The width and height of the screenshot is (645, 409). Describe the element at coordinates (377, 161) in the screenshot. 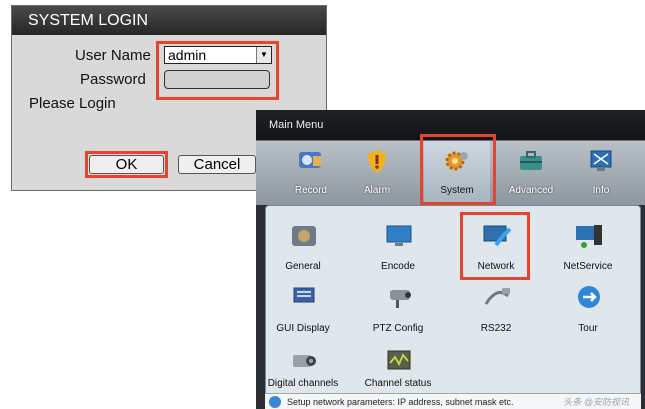

I see `alarm-icon` at that location.